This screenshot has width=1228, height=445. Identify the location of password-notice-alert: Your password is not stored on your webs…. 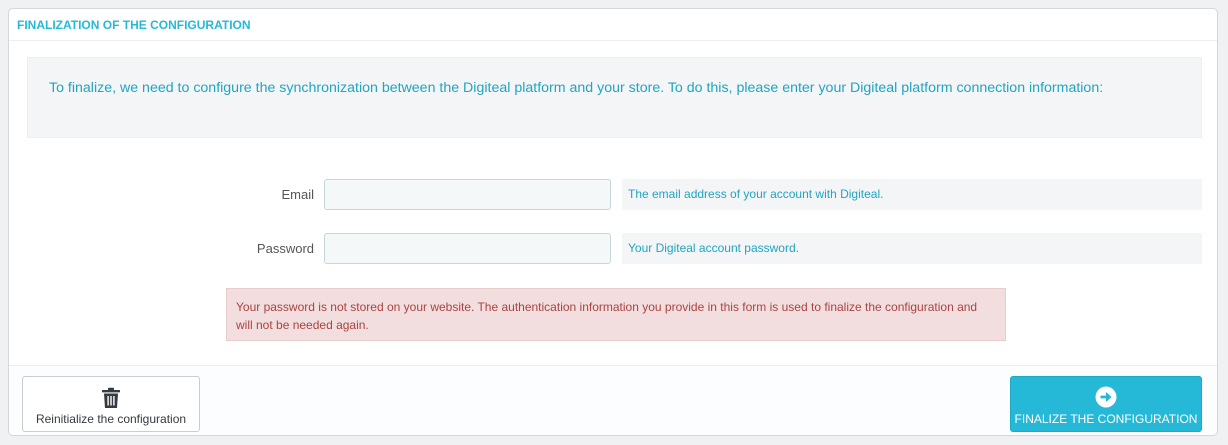
(616, 314).